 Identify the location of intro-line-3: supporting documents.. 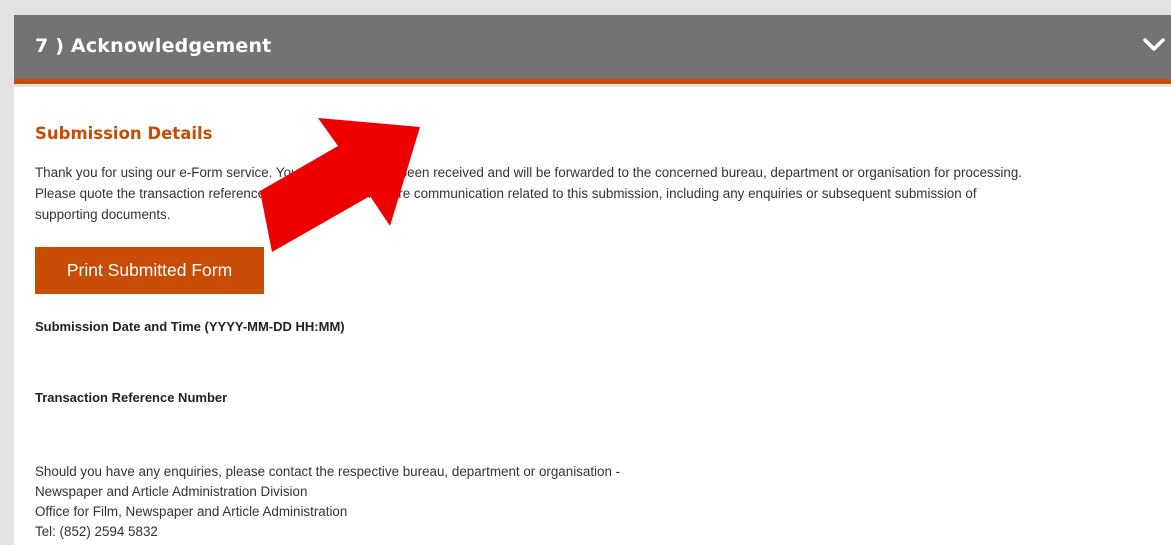
(103, 214).